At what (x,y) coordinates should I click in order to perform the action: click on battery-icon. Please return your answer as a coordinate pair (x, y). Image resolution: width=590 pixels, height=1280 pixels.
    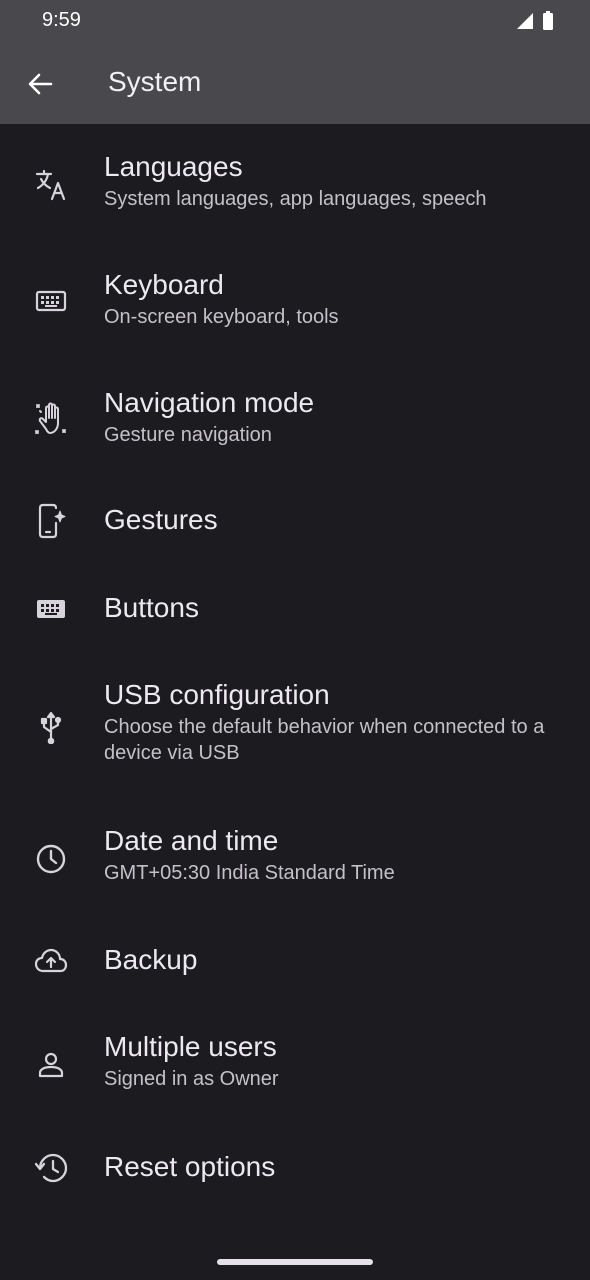
    Looking at the image, I should click on (548, 21).